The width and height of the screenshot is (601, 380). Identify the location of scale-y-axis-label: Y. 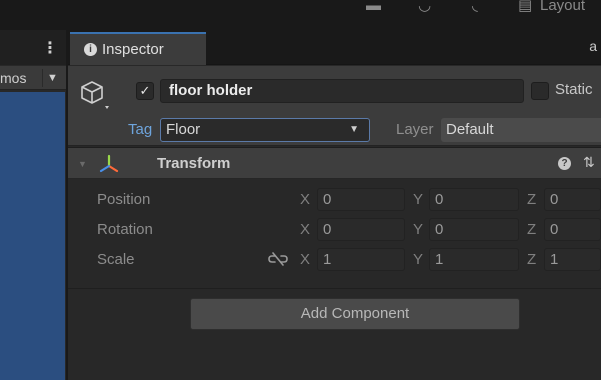
(418, 259).